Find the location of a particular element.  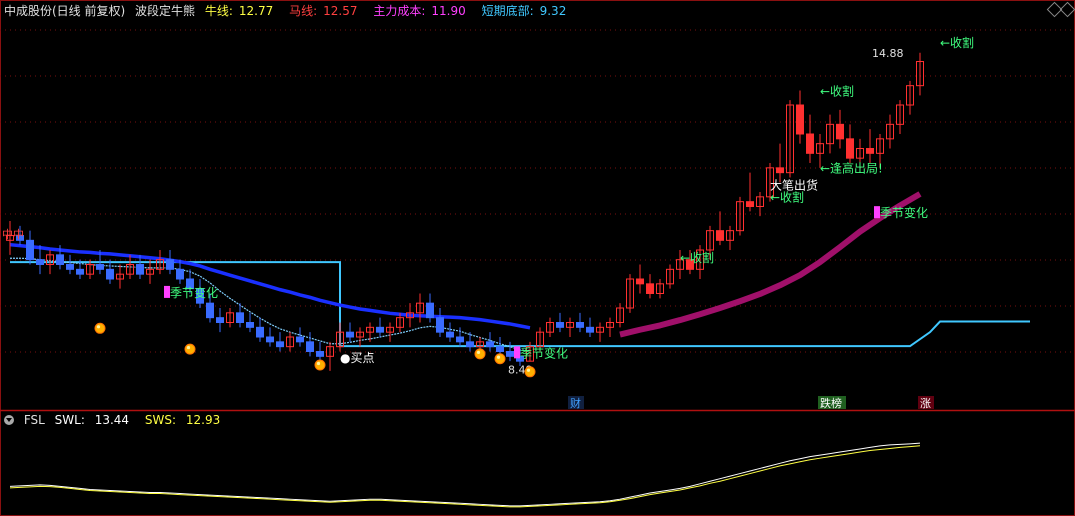

swl-line is located at coordinates (465, 474).